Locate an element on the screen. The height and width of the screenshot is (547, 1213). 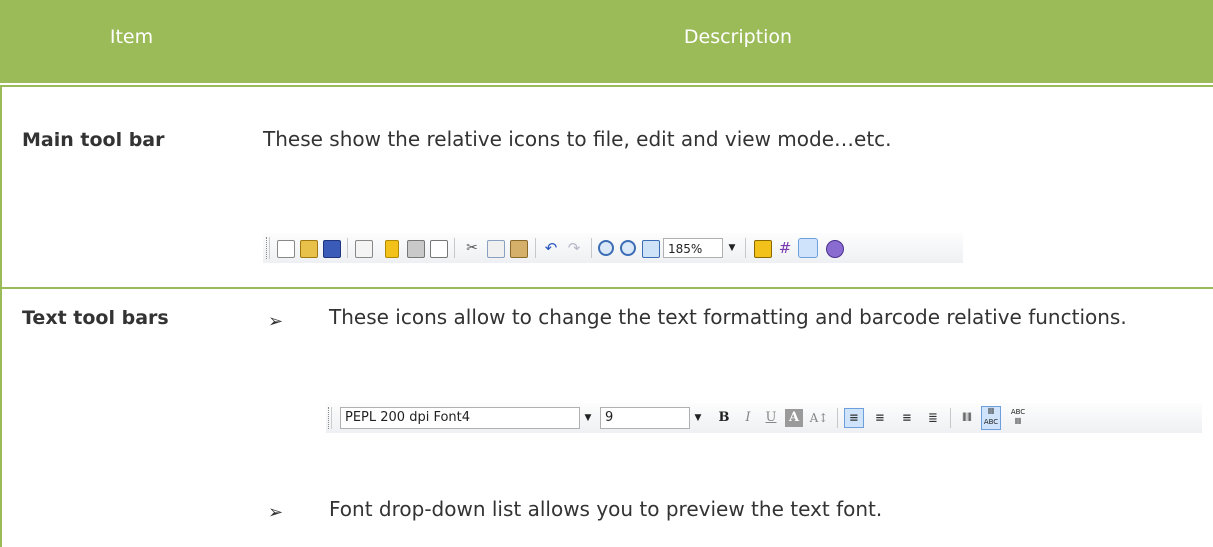
redo-icon: ↷ is located at coordinates (574, 248).